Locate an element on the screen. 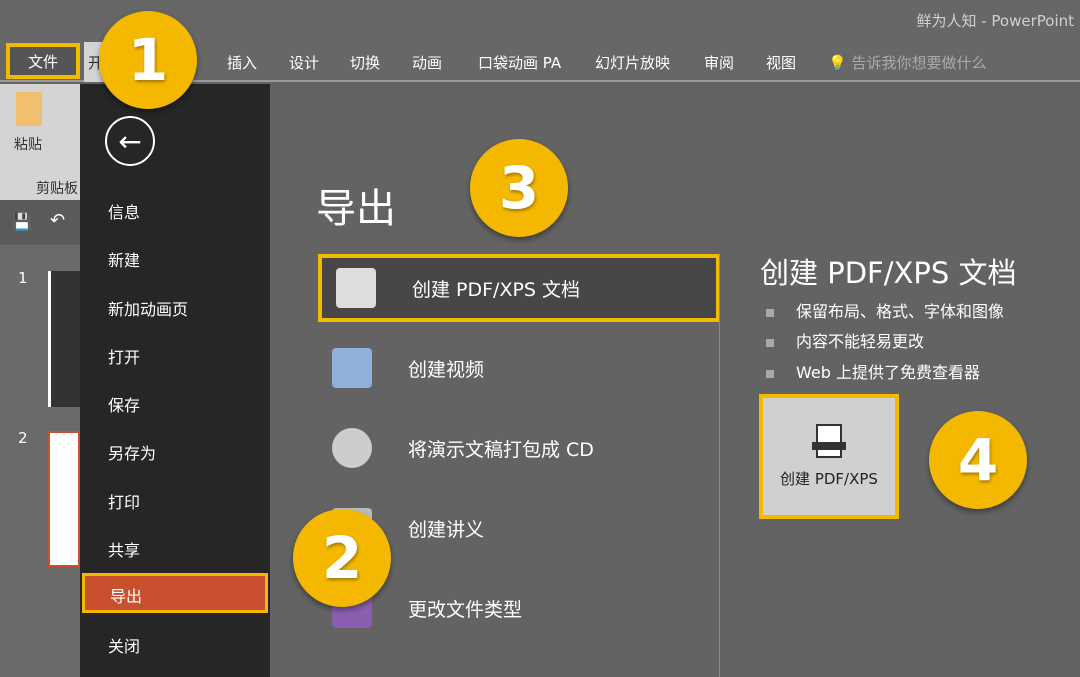 The image size is (1080, 677). menu-share: 共享 is located at coordinates (175, 547).